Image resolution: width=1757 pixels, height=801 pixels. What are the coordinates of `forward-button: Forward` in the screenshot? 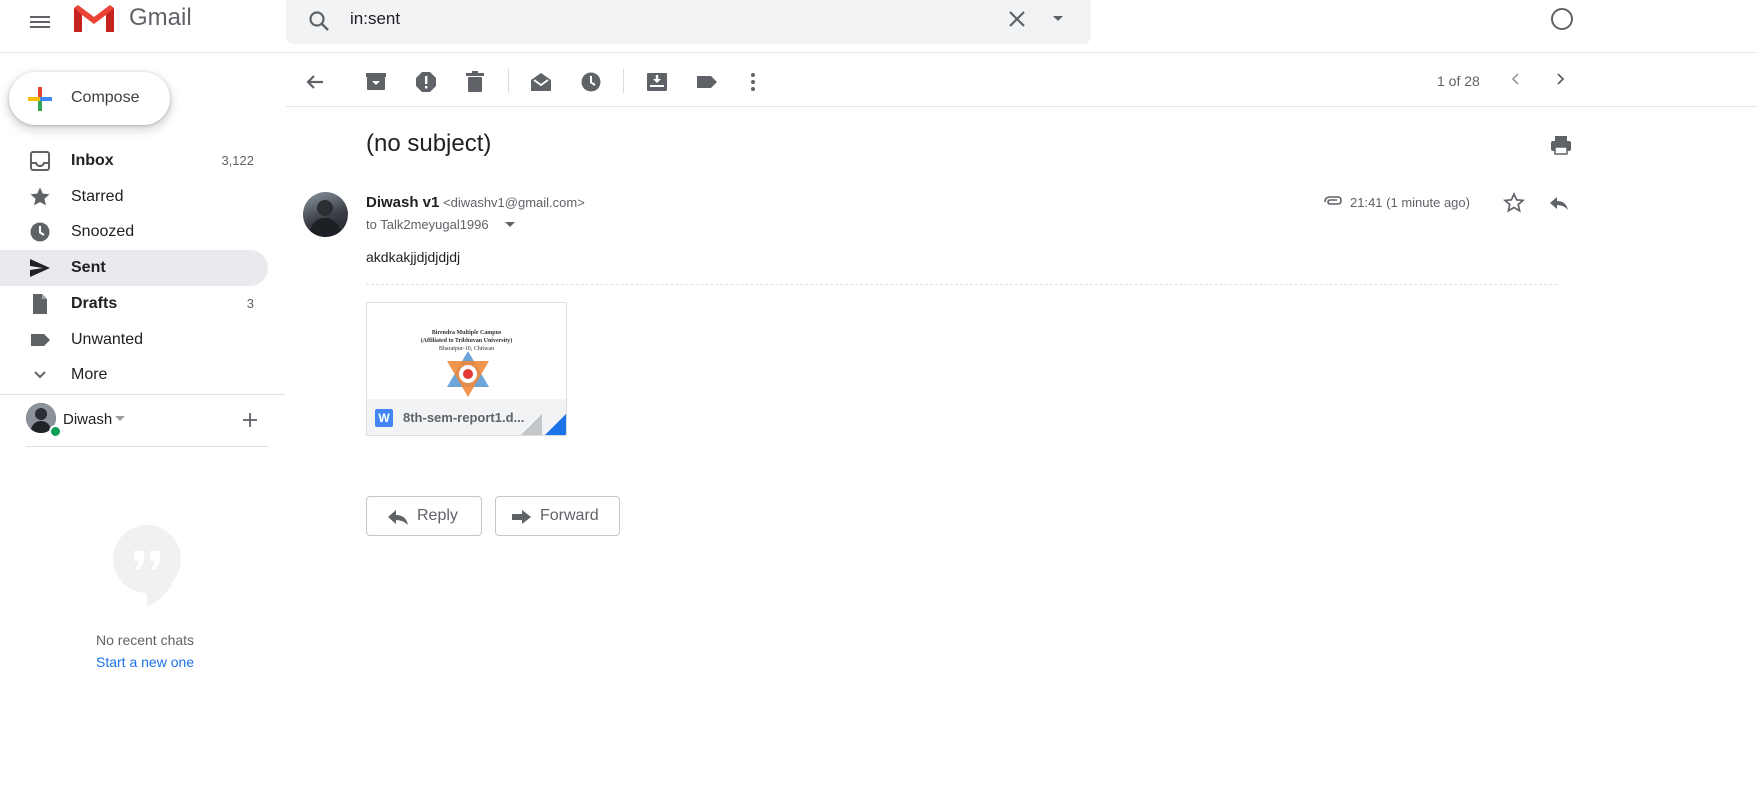 It's located at (557, 516).